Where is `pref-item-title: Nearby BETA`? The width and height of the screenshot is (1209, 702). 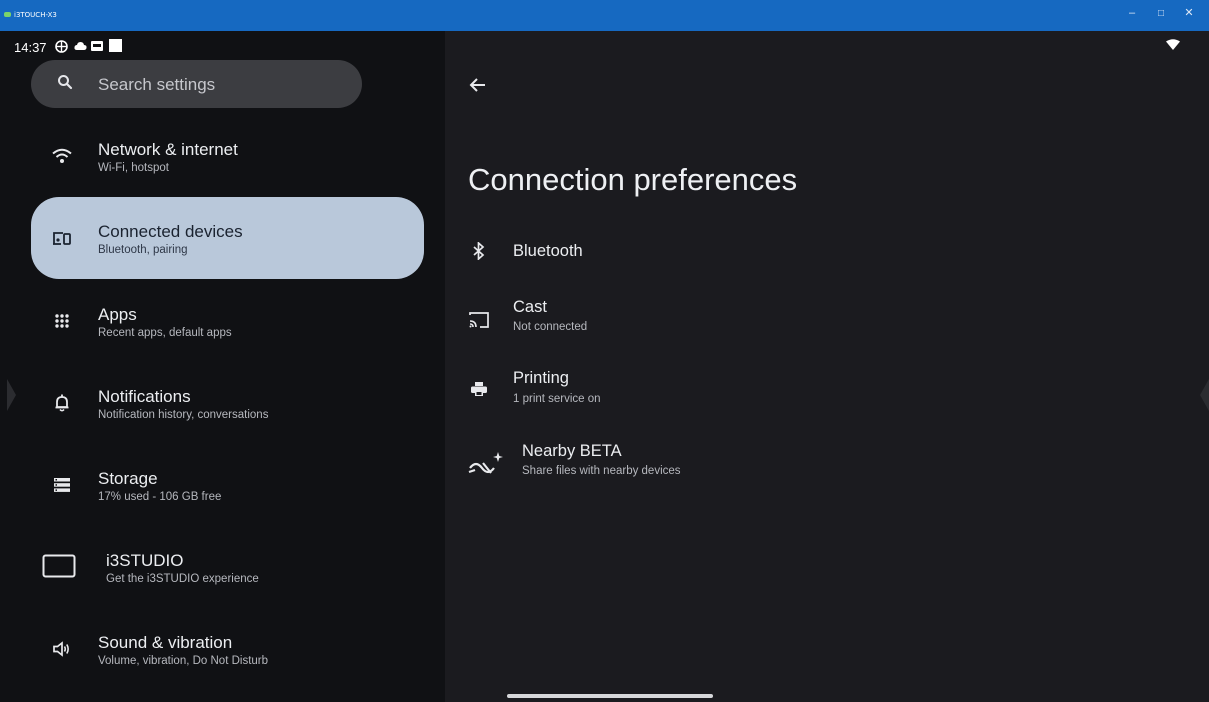 pref-item-title: Nearby BETA is located at coordinates (572, 451).